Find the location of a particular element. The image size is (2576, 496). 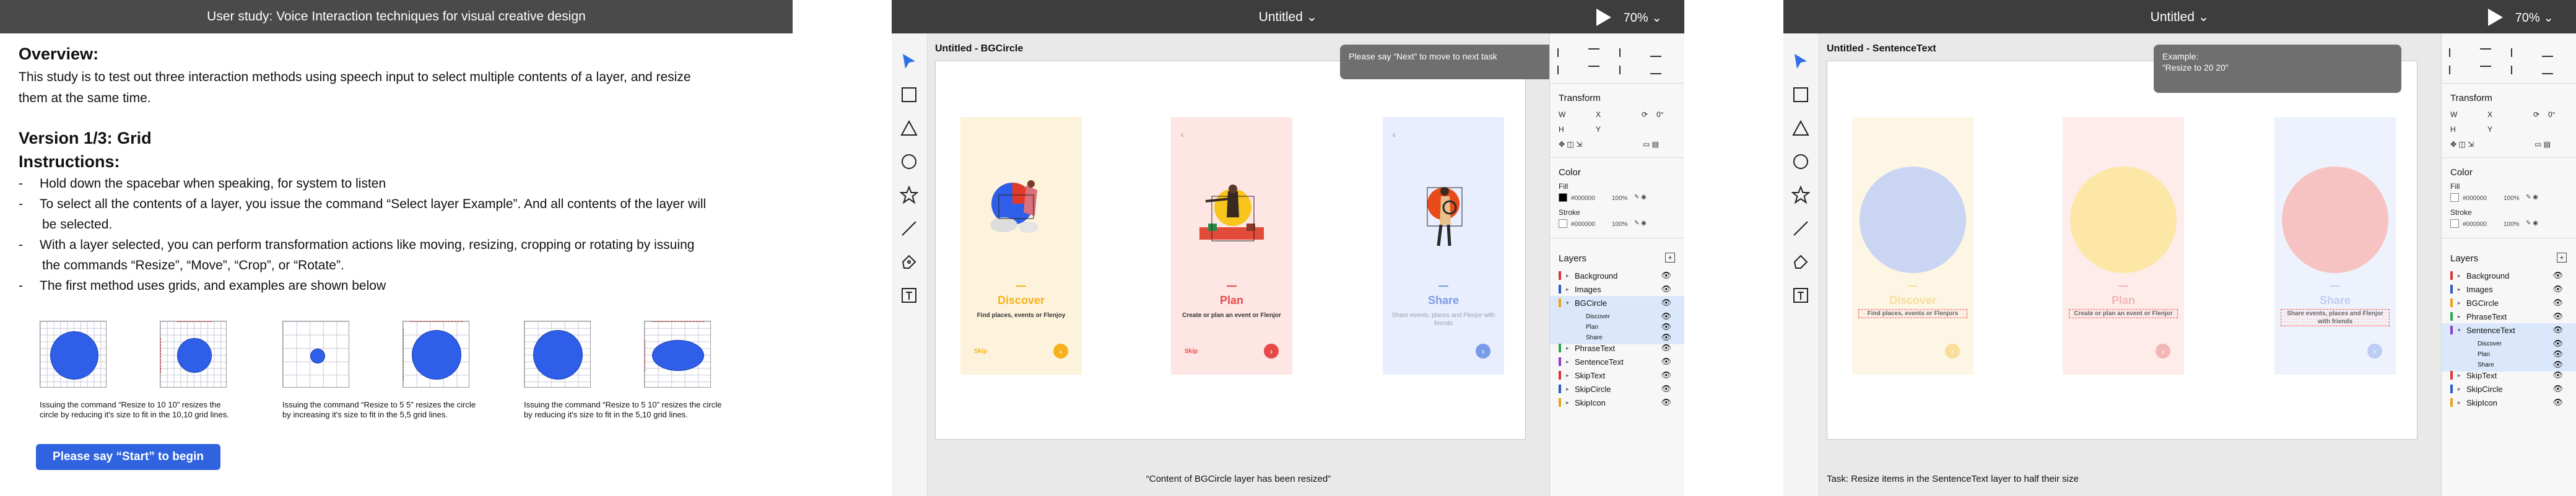

play-icon is located at coordinates (1603, 17).